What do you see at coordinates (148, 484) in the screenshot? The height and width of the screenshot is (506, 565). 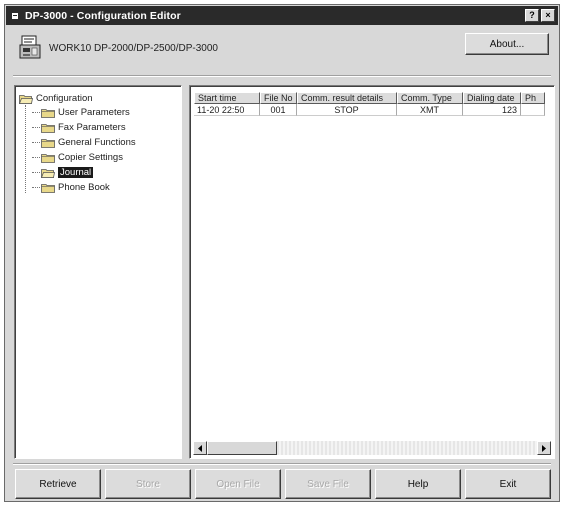 I see `store-button: Store` at bounding box center [148, 484].